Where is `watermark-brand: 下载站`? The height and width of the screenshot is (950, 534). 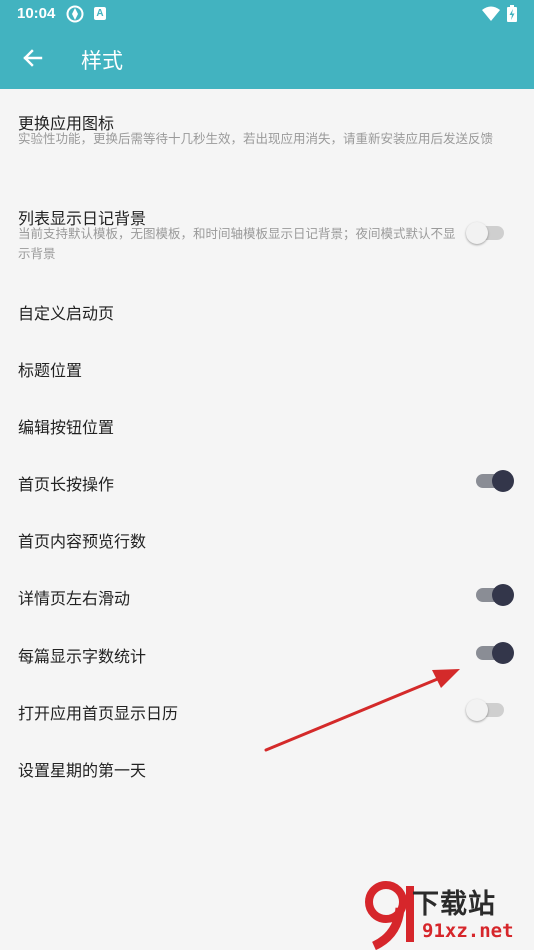 watermark-brand: 下载站 is located at coordinates (454, 904).